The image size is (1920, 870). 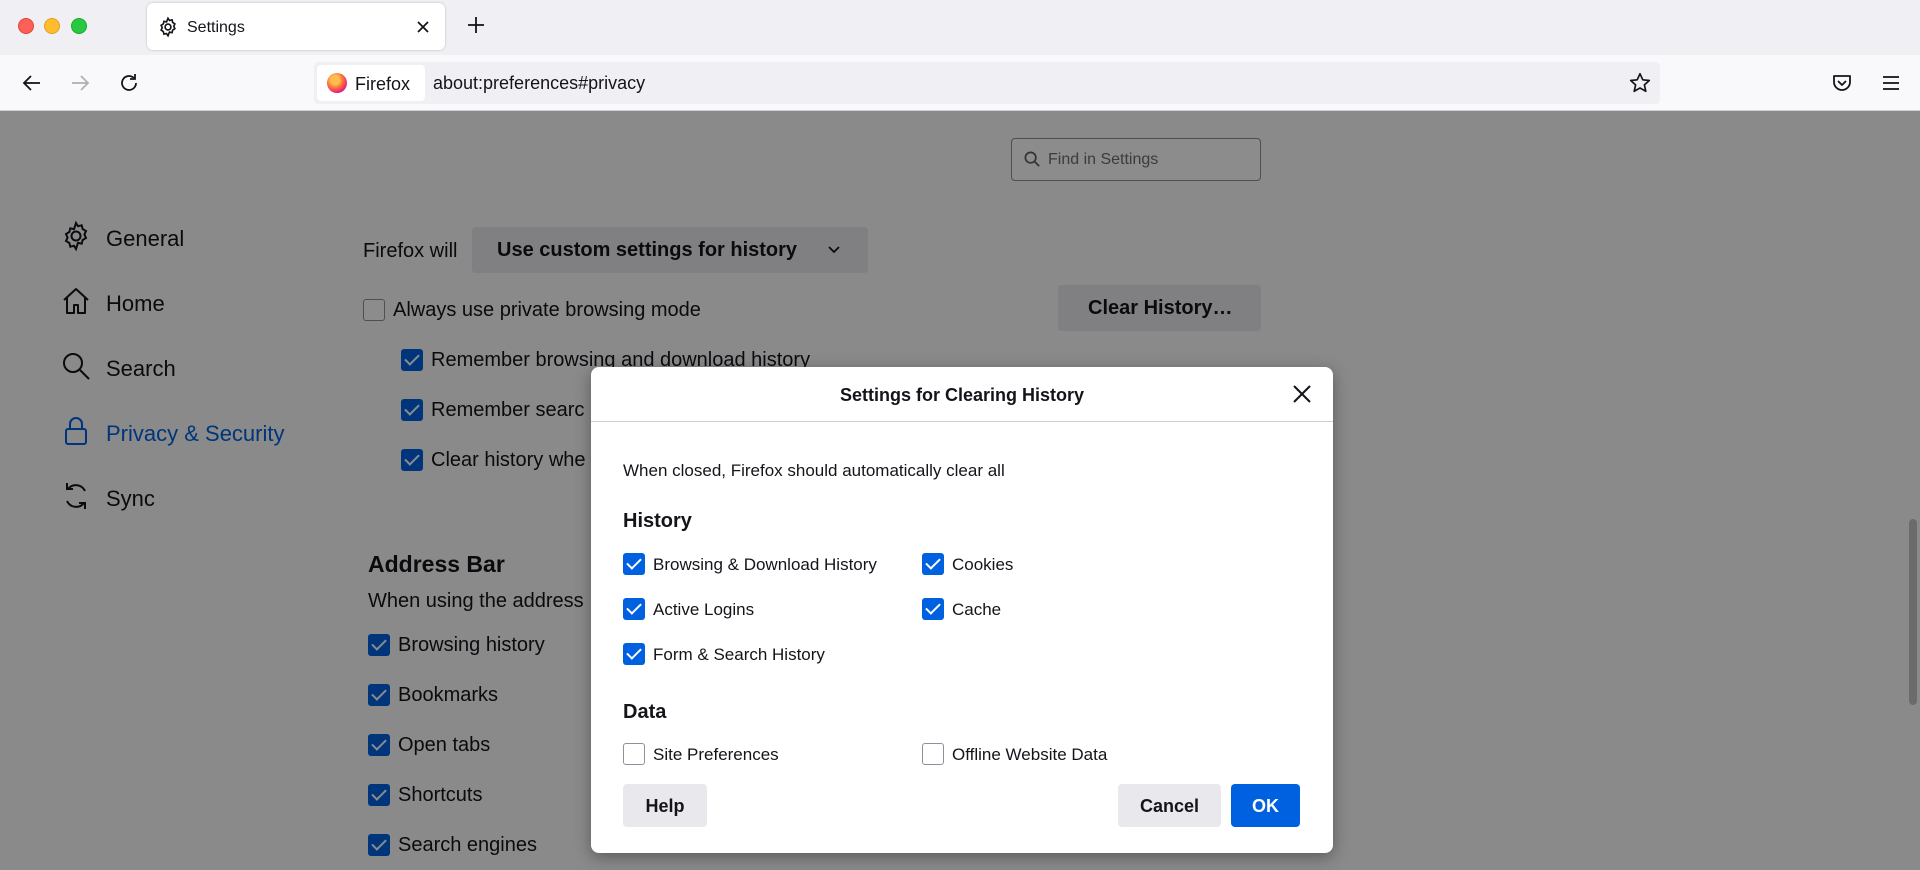 What do you see at coordinates (337, 83) in the screenshot?
I see `firefox-logo-icon` at bounding box center [337, 83].